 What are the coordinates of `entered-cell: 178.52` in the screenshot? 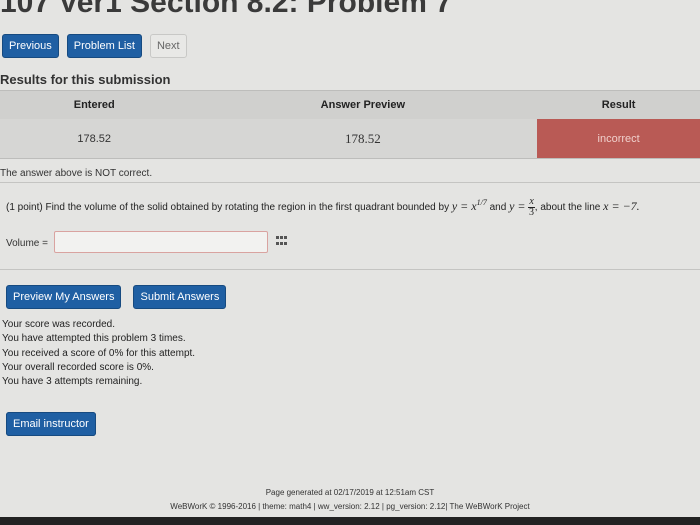 It's located at (94, 139).